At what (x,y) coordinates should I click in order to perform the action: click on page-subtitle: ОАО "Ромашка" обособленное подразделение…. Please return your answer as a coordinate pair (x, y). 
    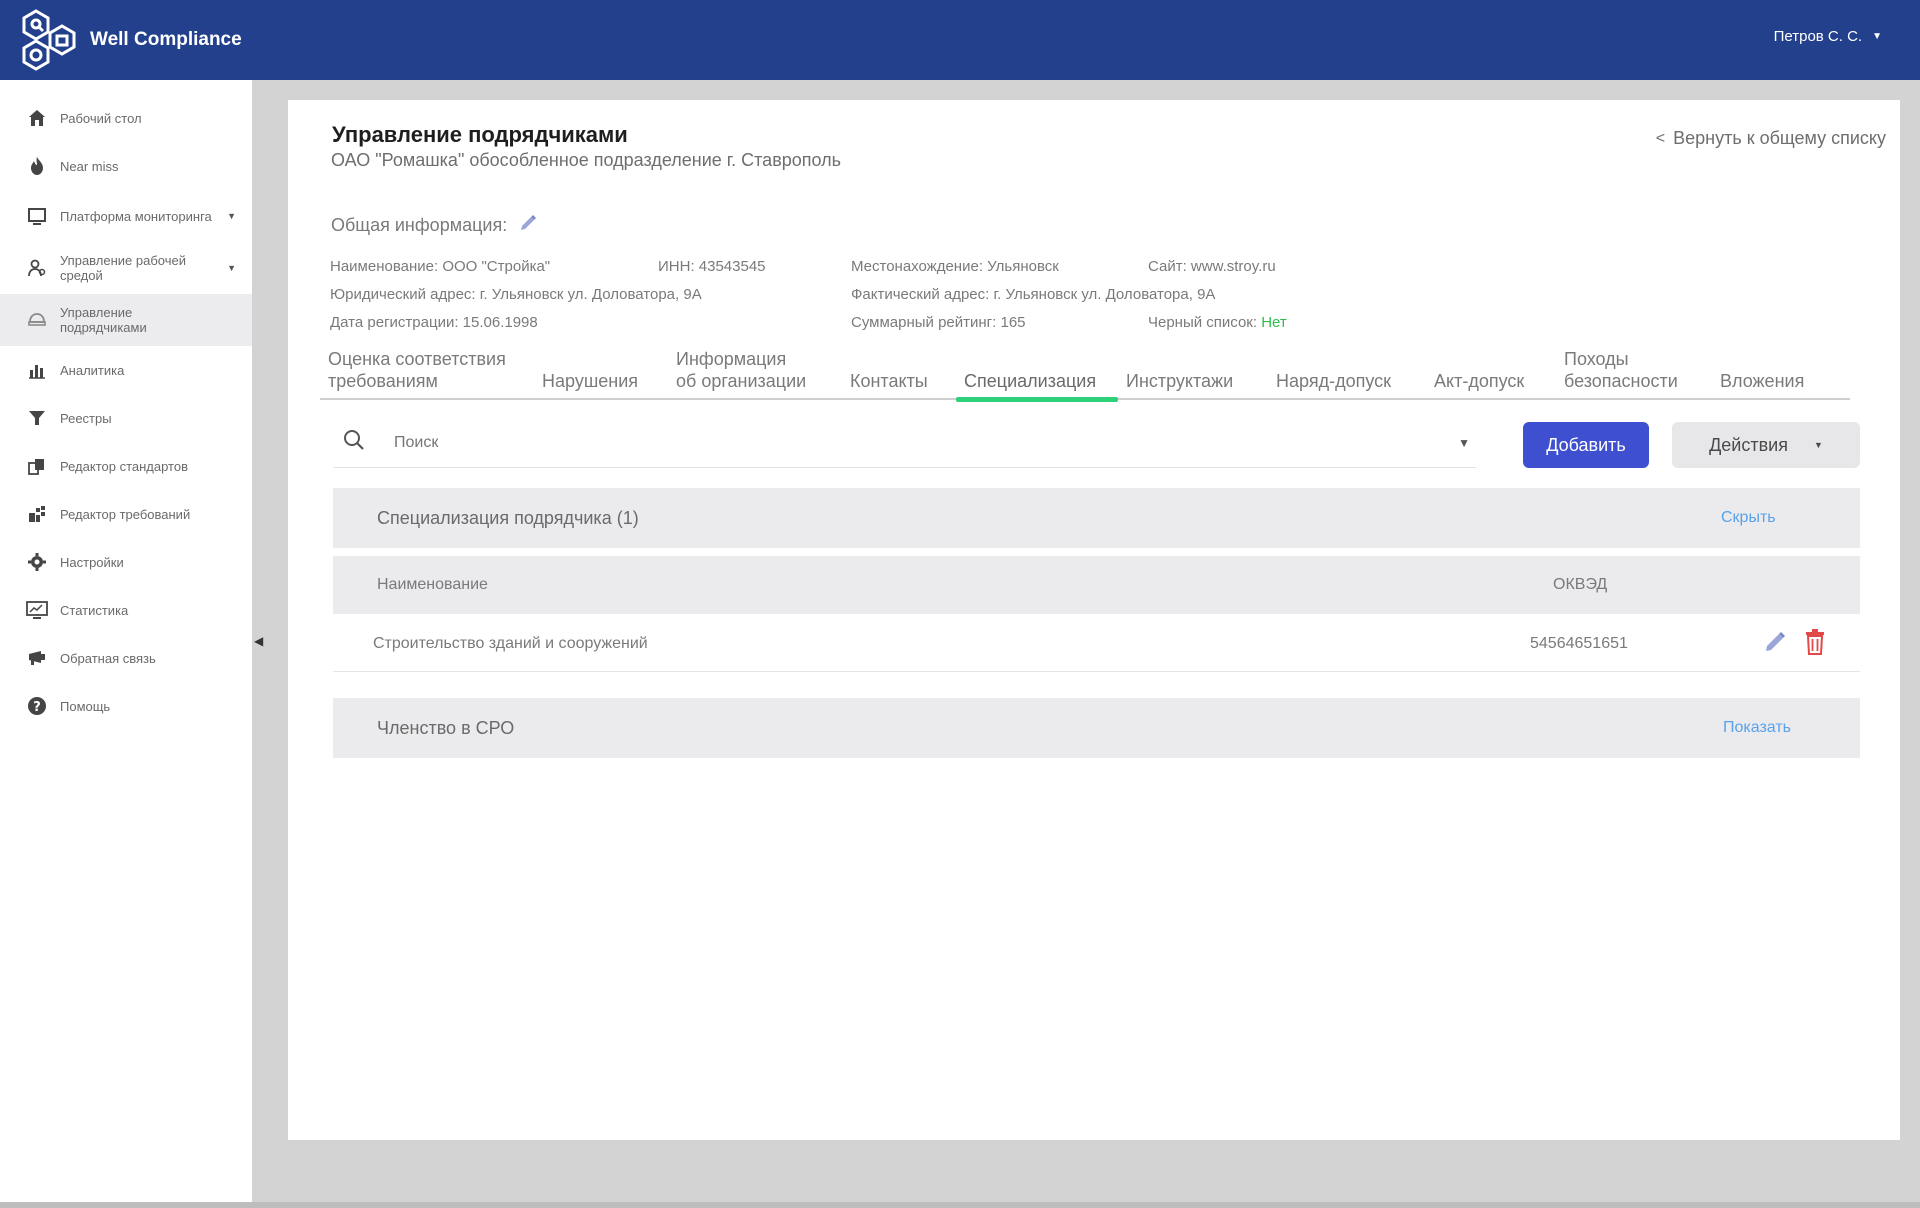
    Looking at the image, I should click on (586, 160).